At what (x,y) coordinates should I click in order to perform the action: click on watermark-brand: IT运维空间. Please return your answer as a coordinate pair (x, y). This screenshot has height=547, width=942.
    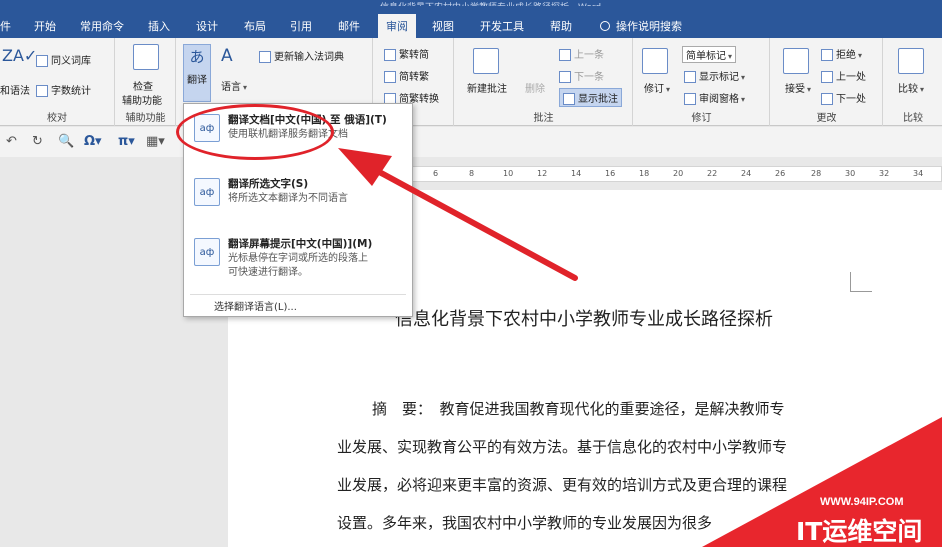
    Looking at the image, I should click on (859, 531).